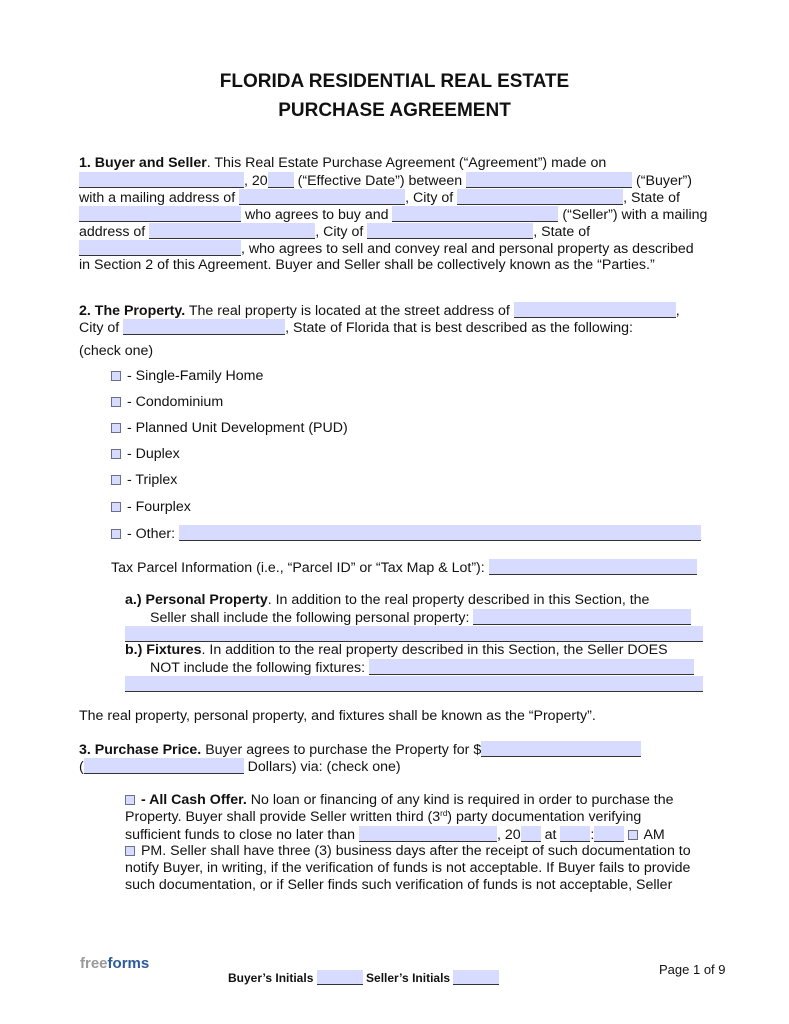 This screenshot has width=789, height=1024. I want to click on text: Dollars) via: (check one), so click(322, 767).